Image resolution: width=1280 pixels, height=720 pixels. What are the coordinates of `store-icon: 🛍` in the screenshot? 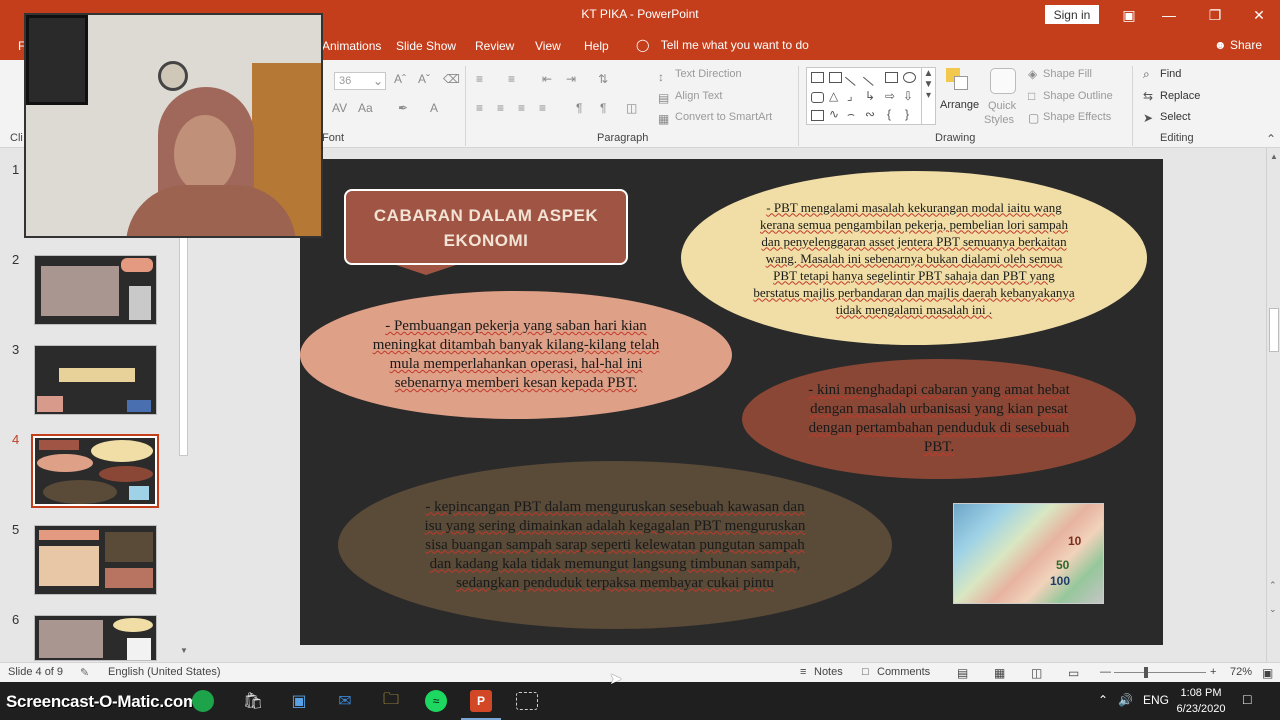 It's located at (253, 701).